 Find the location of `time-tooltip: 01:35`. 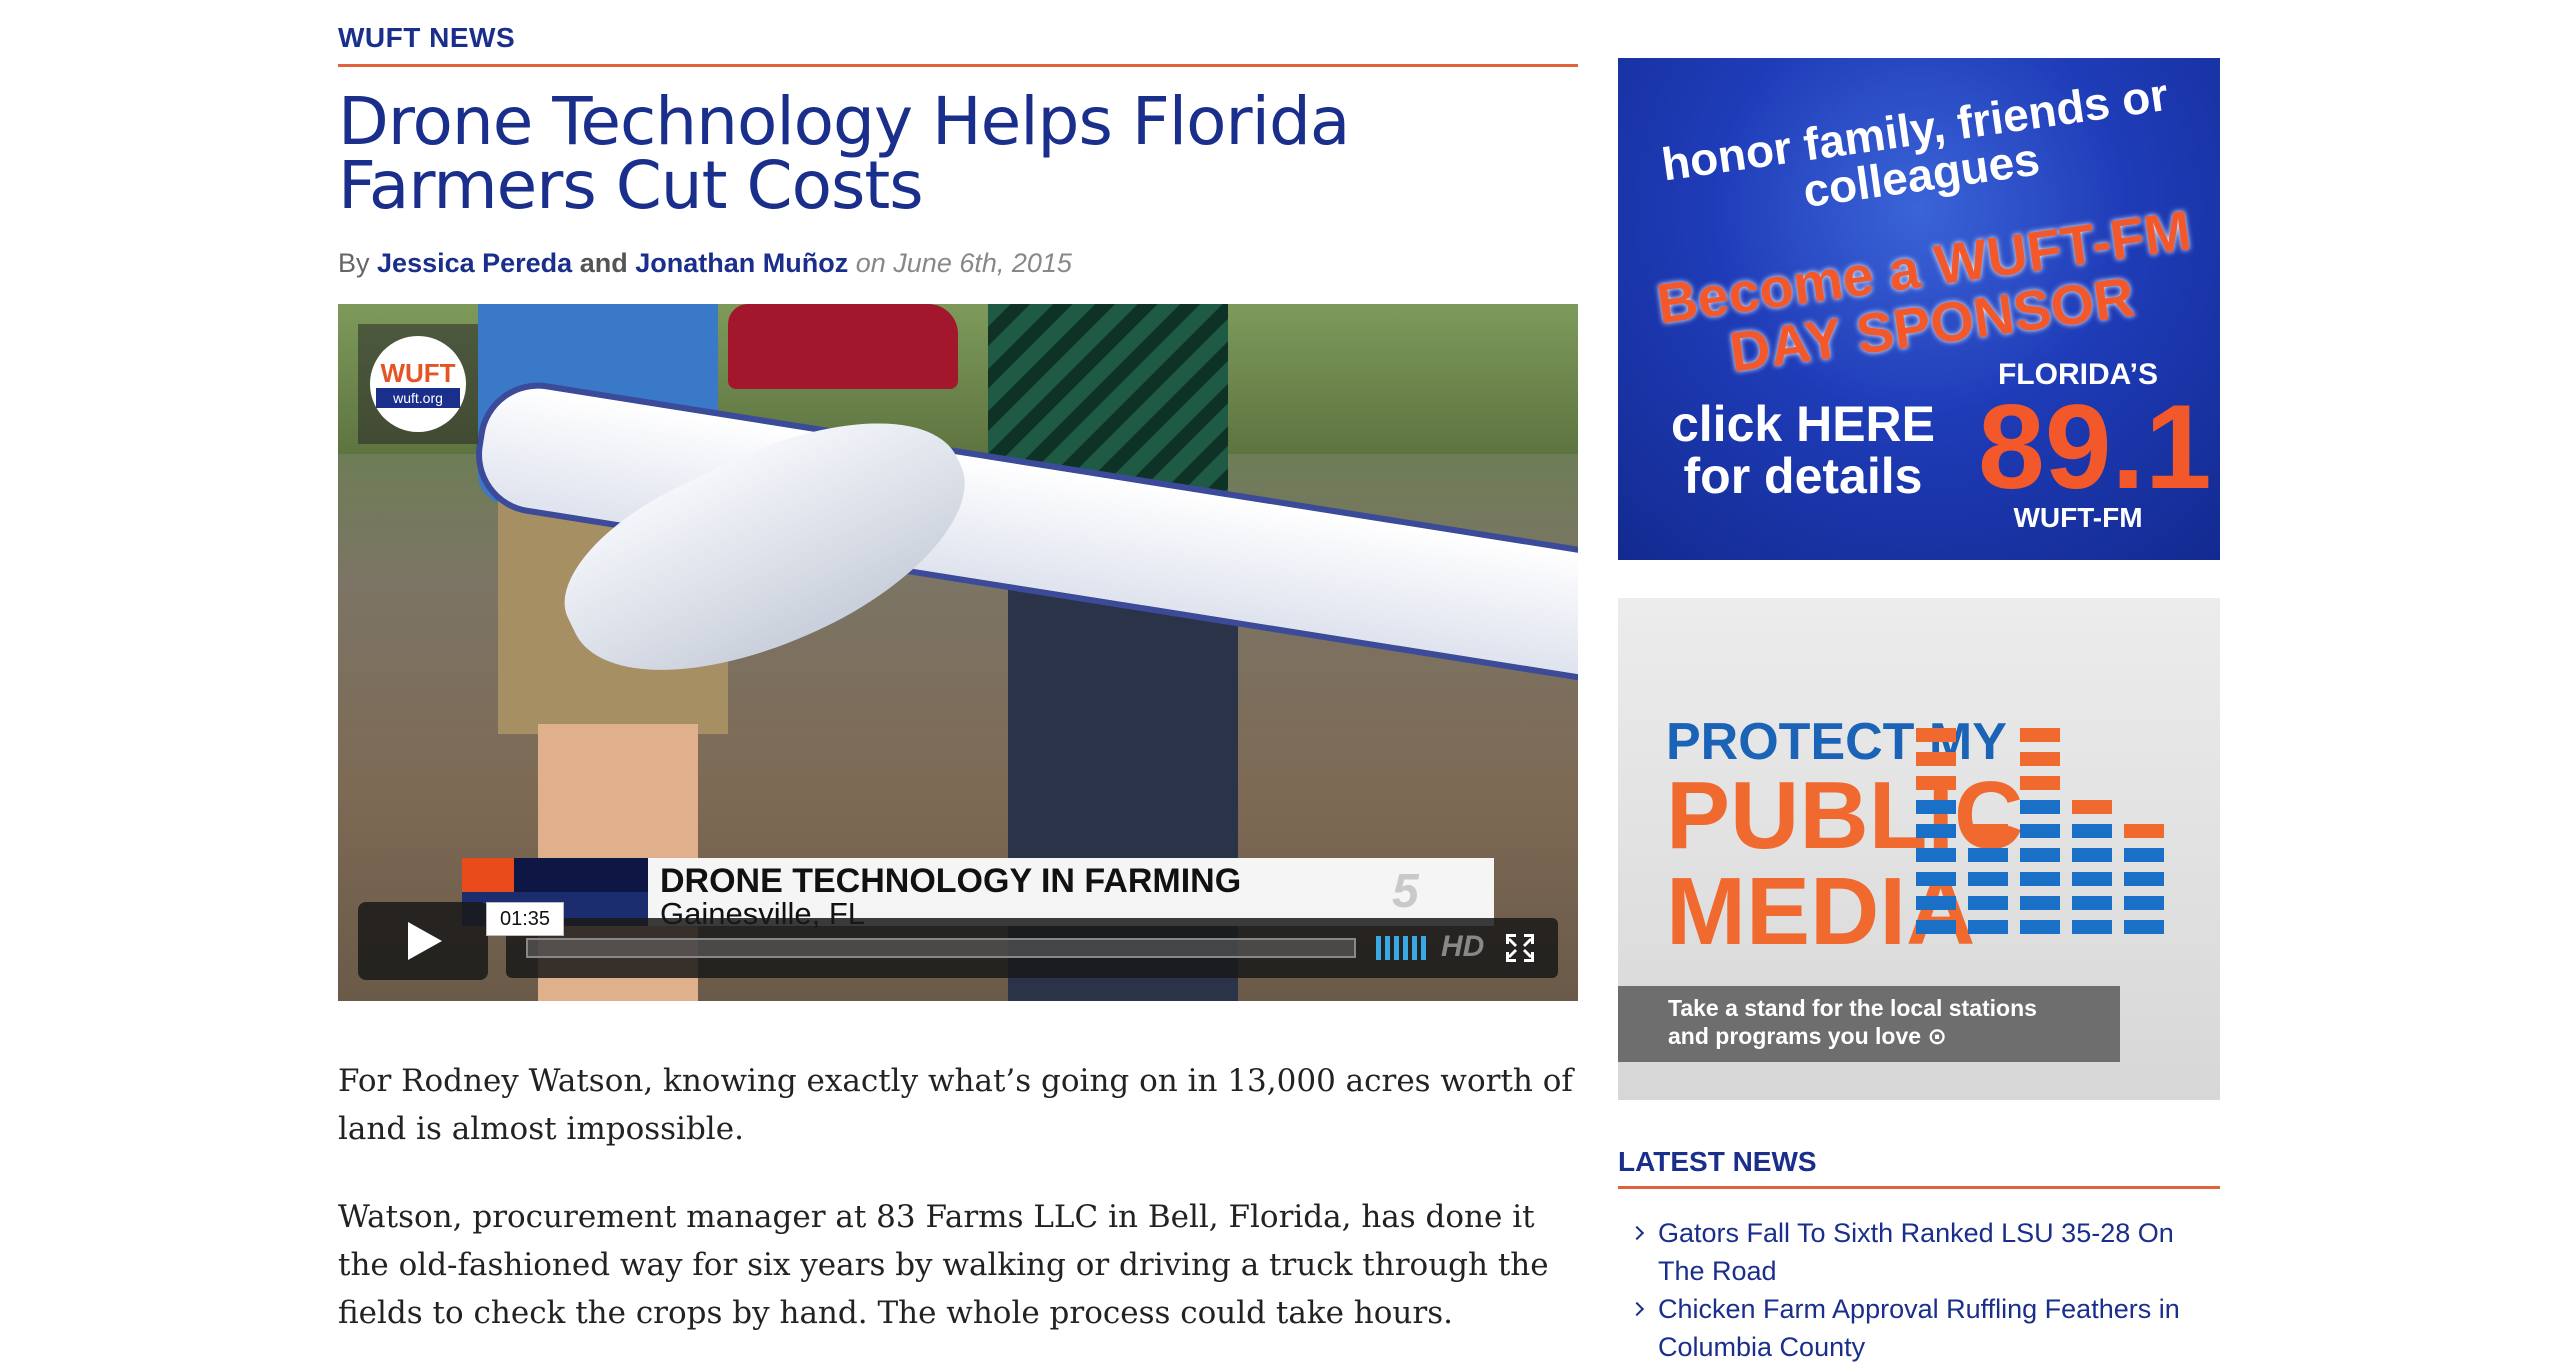

time-tooltip: 01:35 is located at coordinates (525, 919).